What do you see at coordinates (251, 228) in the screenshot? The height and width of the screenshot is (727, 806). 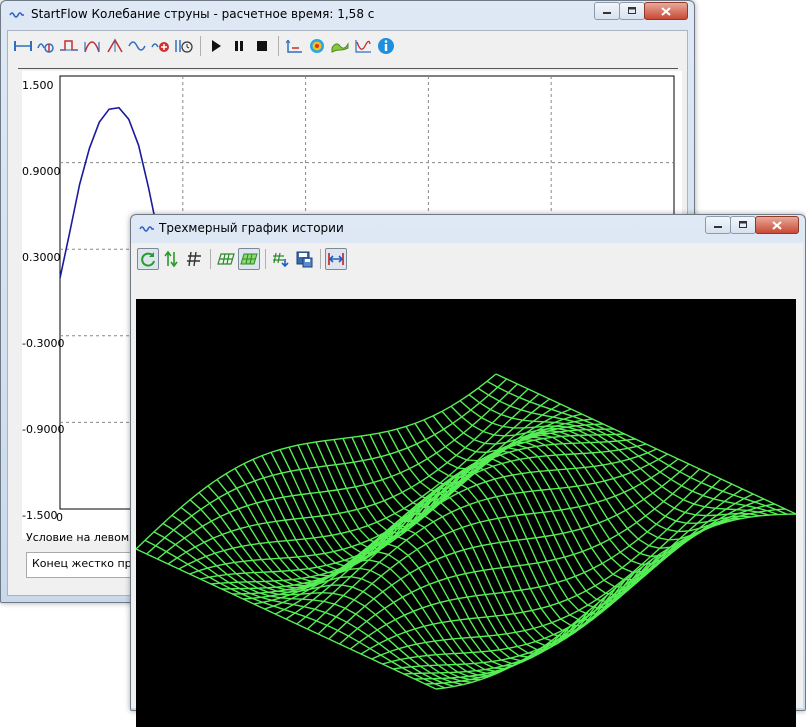 I see `history-window-title: Трехмерный график истории` at bounding box center [251, 228].